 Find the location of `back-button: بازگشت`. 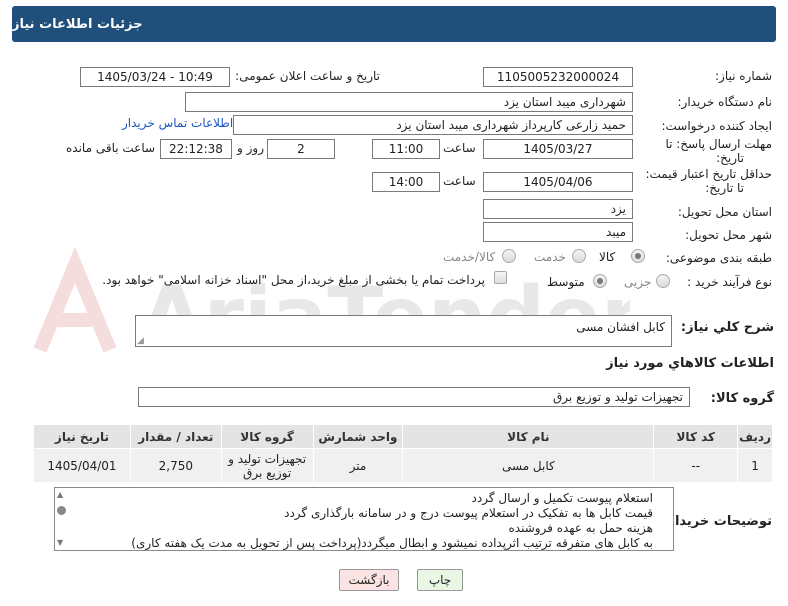

back-button: بازگشت is located at coordinates (369, 580).